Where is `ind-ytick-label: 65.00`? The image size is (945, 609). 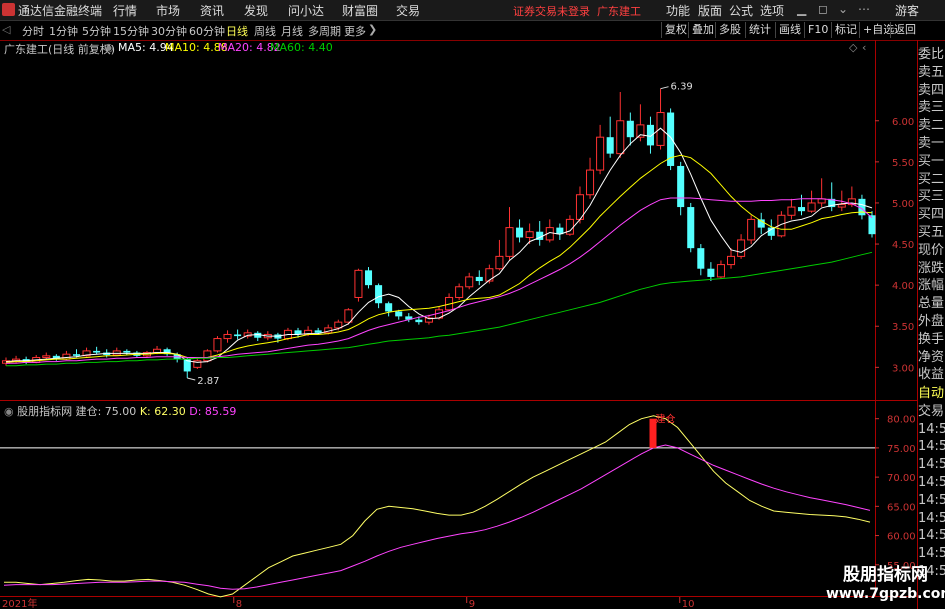 ind-ytick-label: 65.00 is located at coordinates (901, 507).